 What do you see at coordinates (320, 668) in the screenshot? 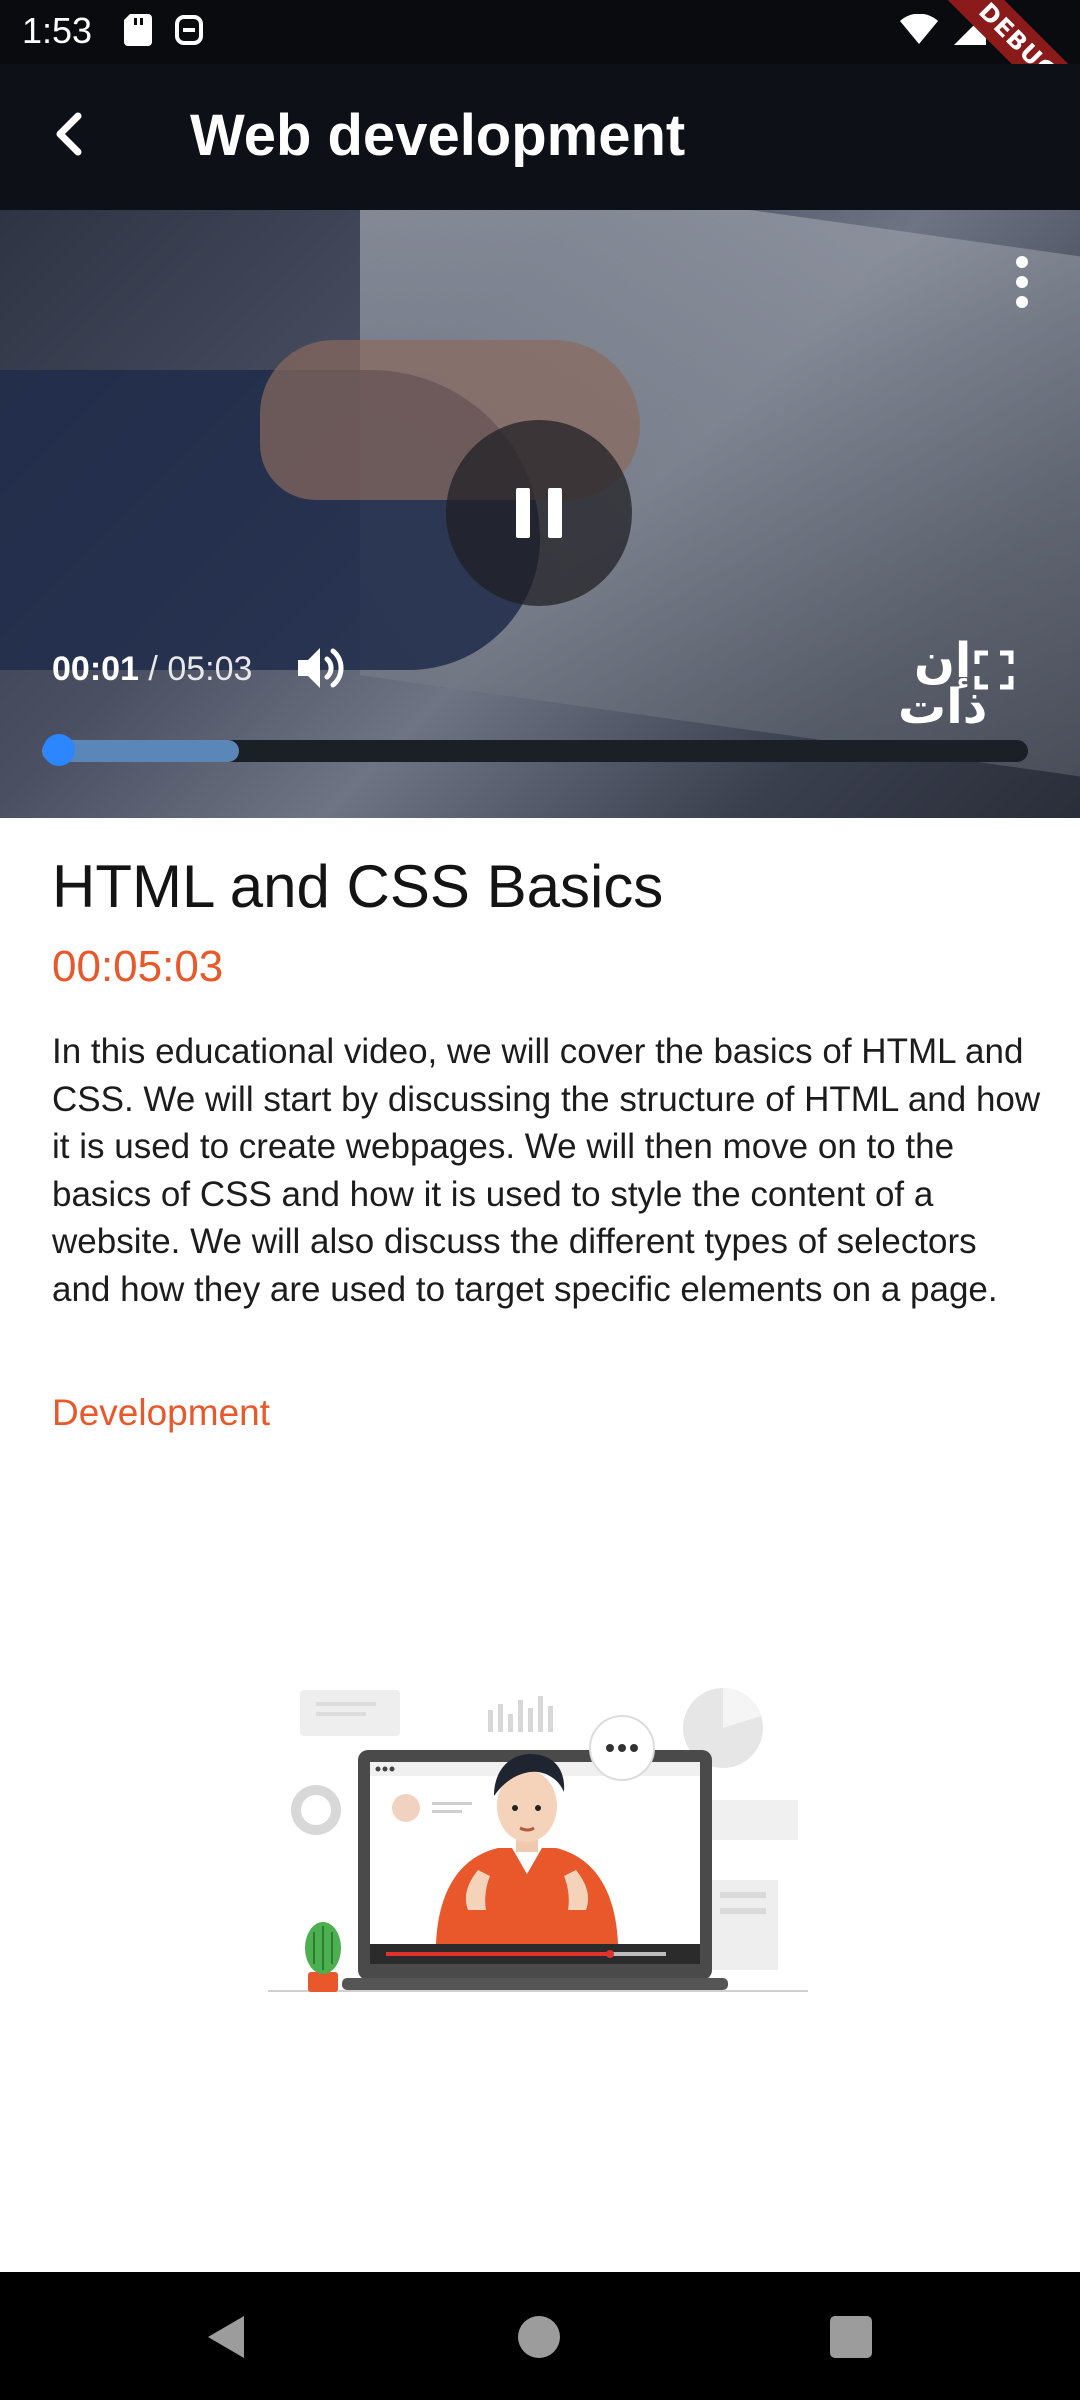
I see `volume-icon` at bounding box center [320, 668].